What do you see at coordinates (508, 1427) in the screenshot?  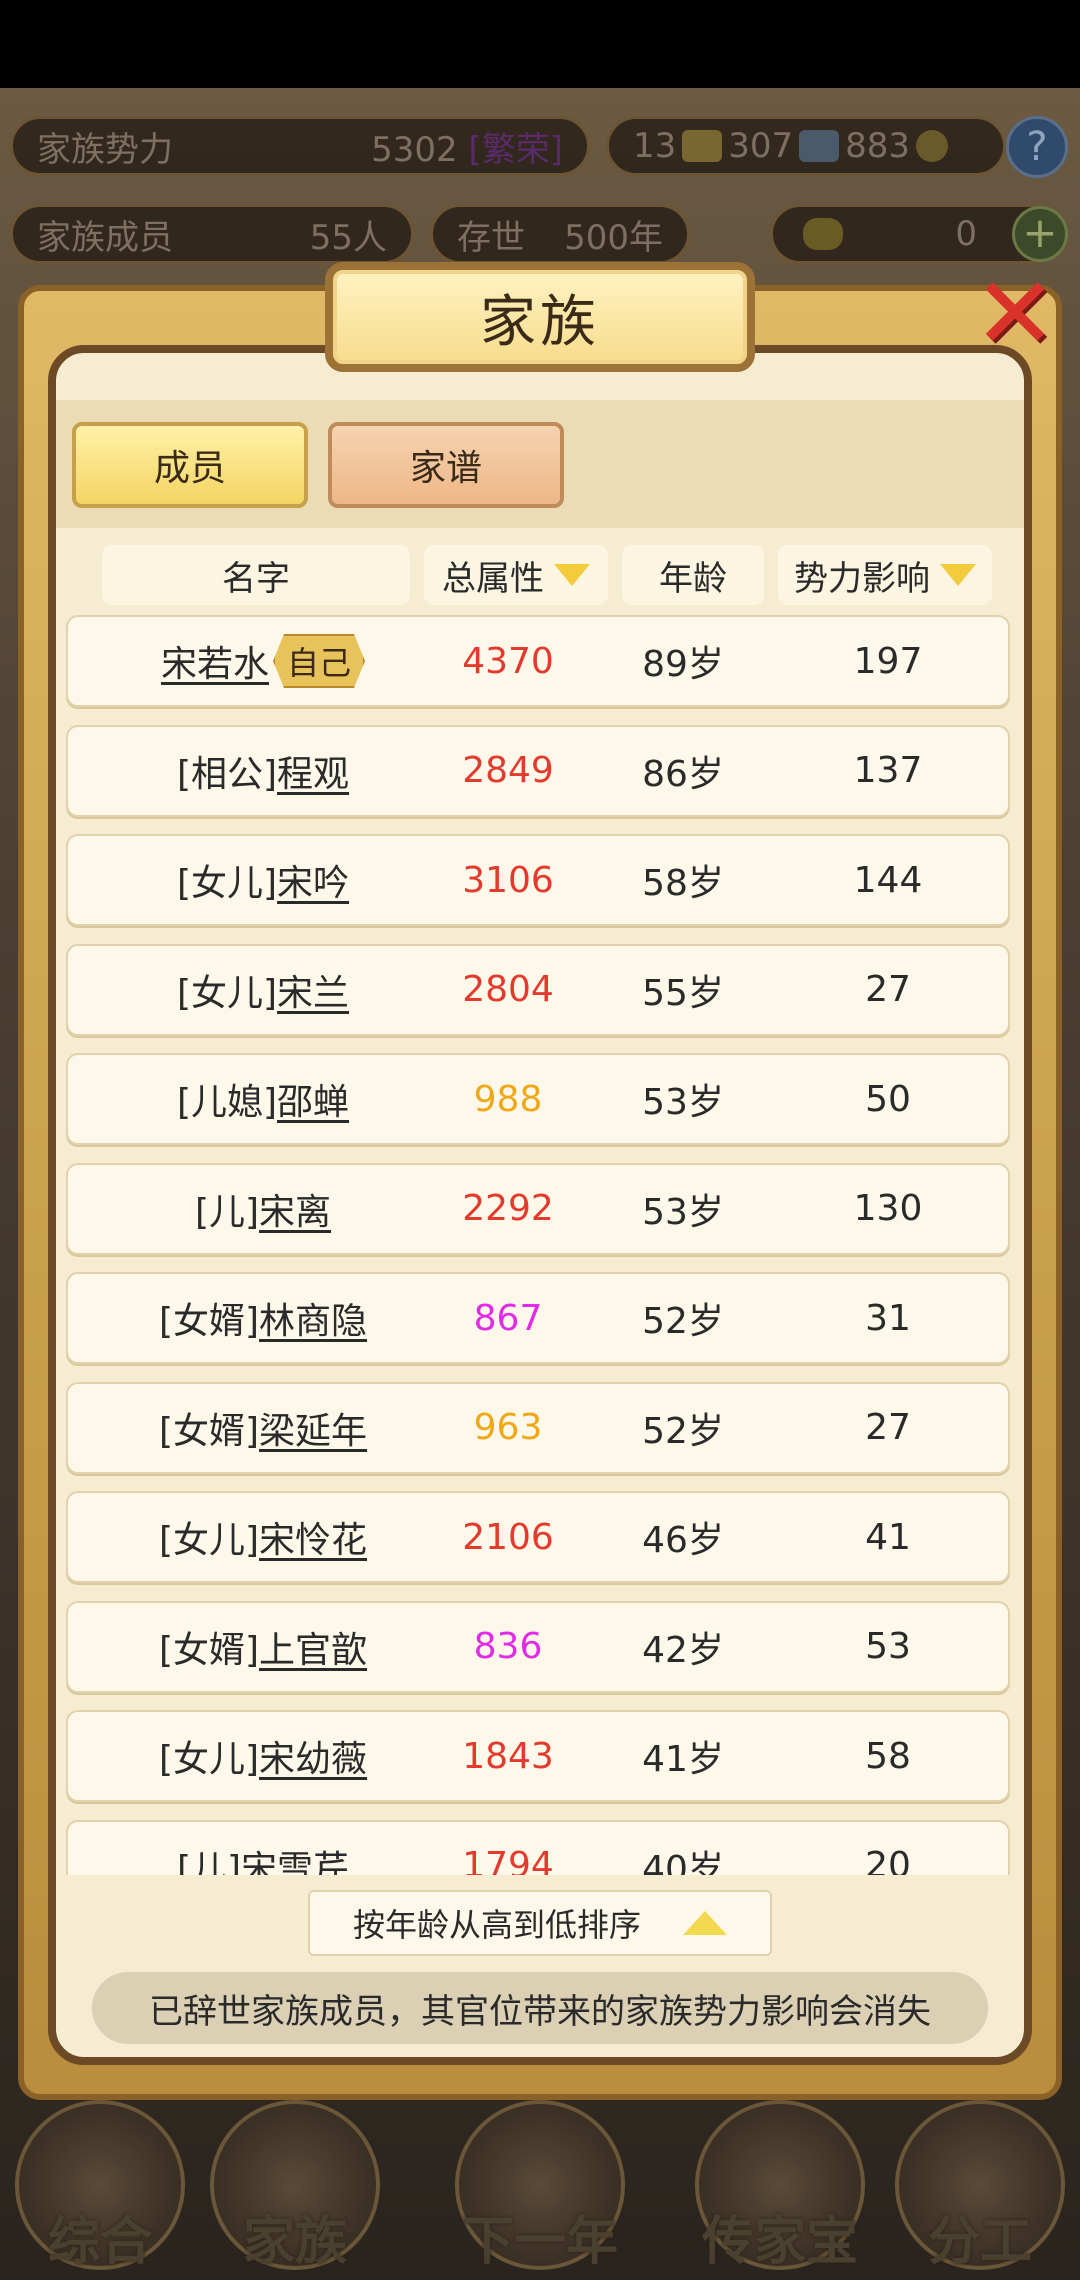 I see `member-total-attr: 963` at bounding box center [508, 1427].